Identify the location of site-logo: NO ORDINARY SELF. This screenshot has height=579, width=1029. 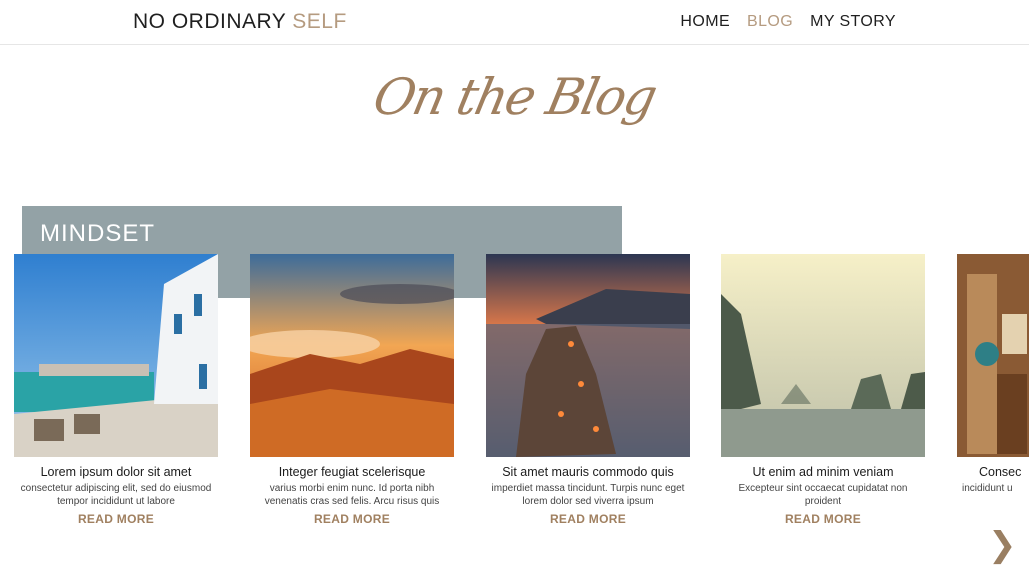
(240, 22).